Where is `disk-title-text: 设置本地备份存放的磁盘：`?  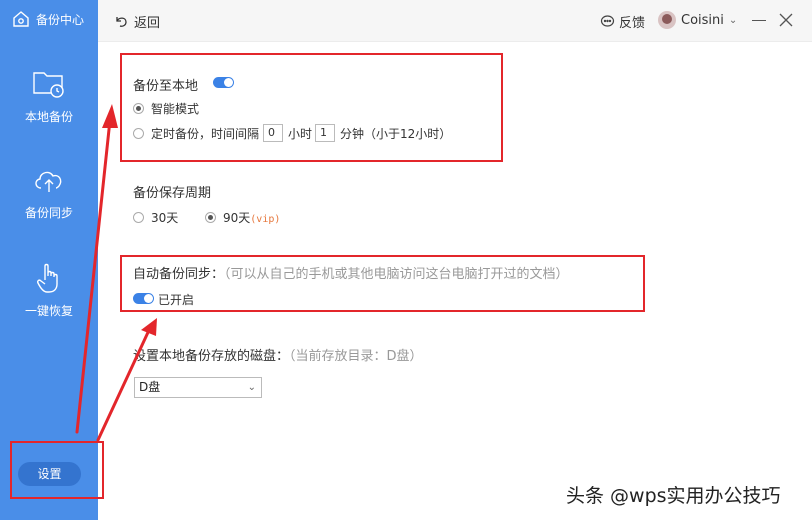 disk-title-text: 设置本地备份存放的磁盘： is located at coordinates (211, 356).